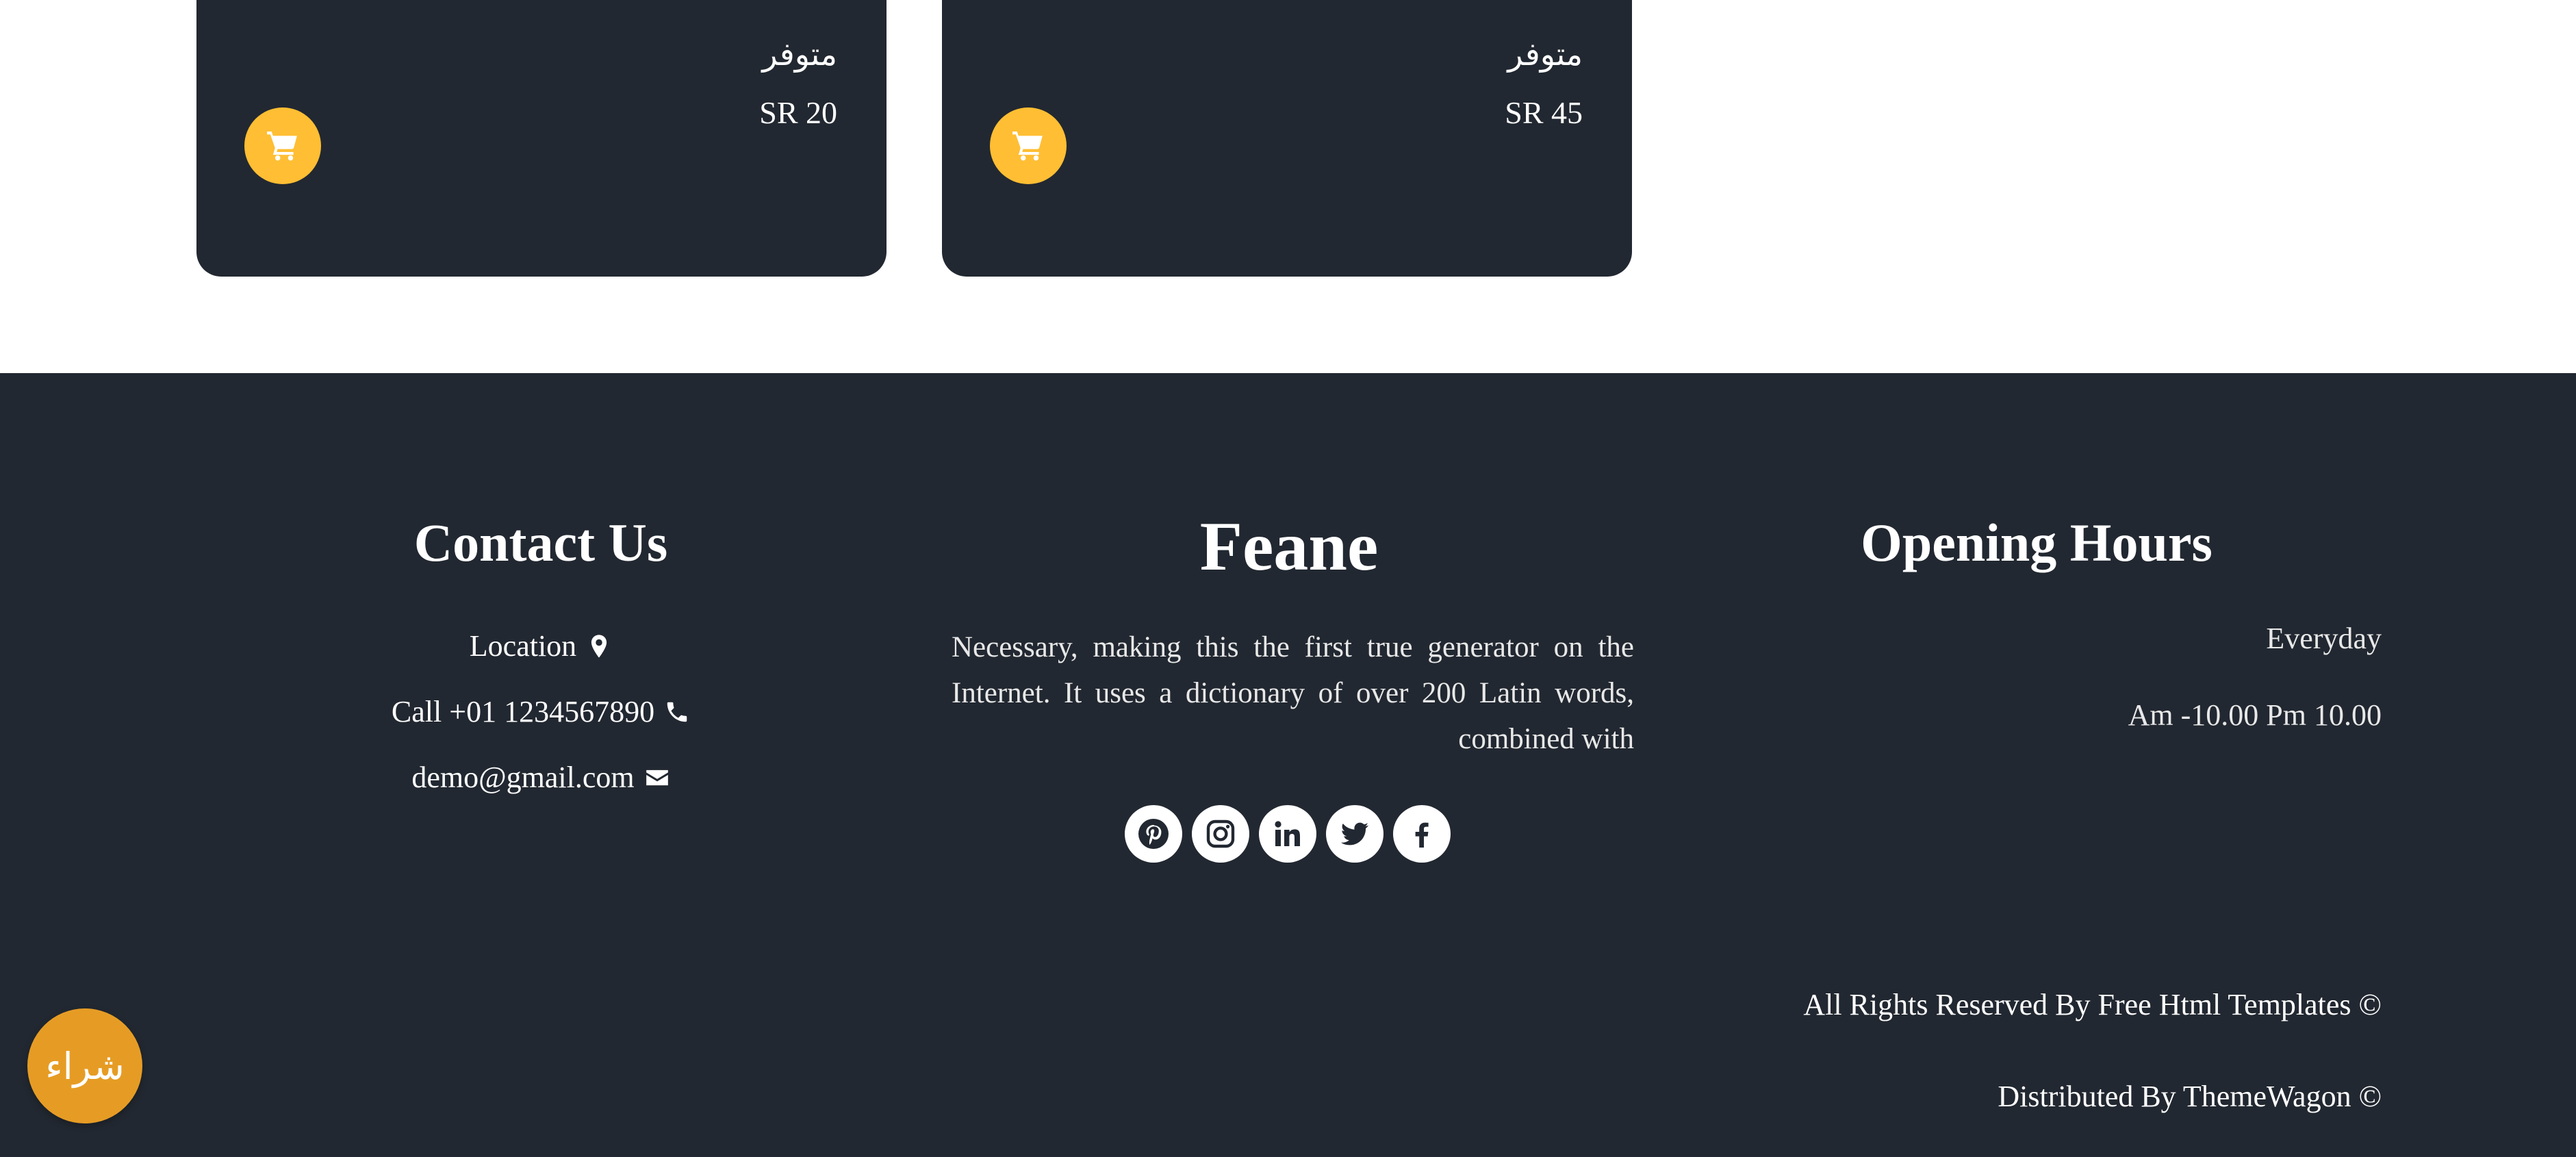 Image resolution: width=2576 pixels, height=1157 pixels. Describe the element at coordinates (2190, 1096) in the screenshot. I see `copyright-distributed: Distributed By ThemeWagon ©` at that location.